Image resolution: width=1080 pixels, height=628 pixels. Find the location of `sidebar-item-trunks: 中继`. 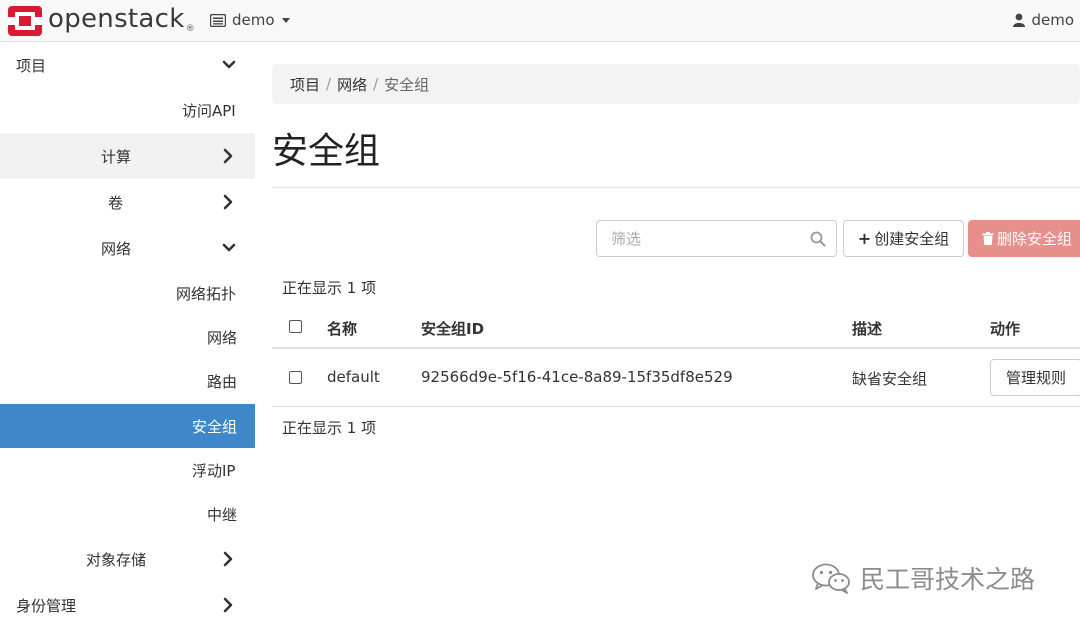

sidebar-item-trunks: 中继 is located at coordinates (127, 514).